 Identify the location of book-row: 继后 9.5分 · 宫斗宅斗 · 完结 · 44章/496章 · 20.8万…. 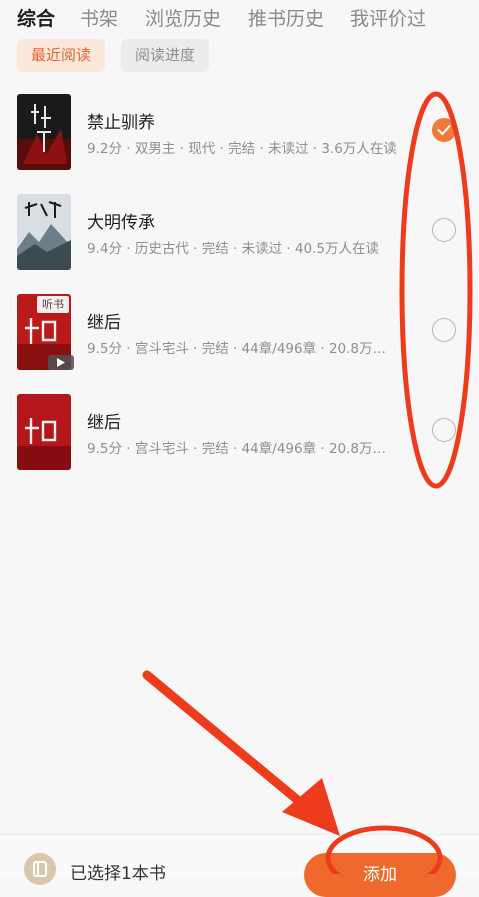
(239, 439).